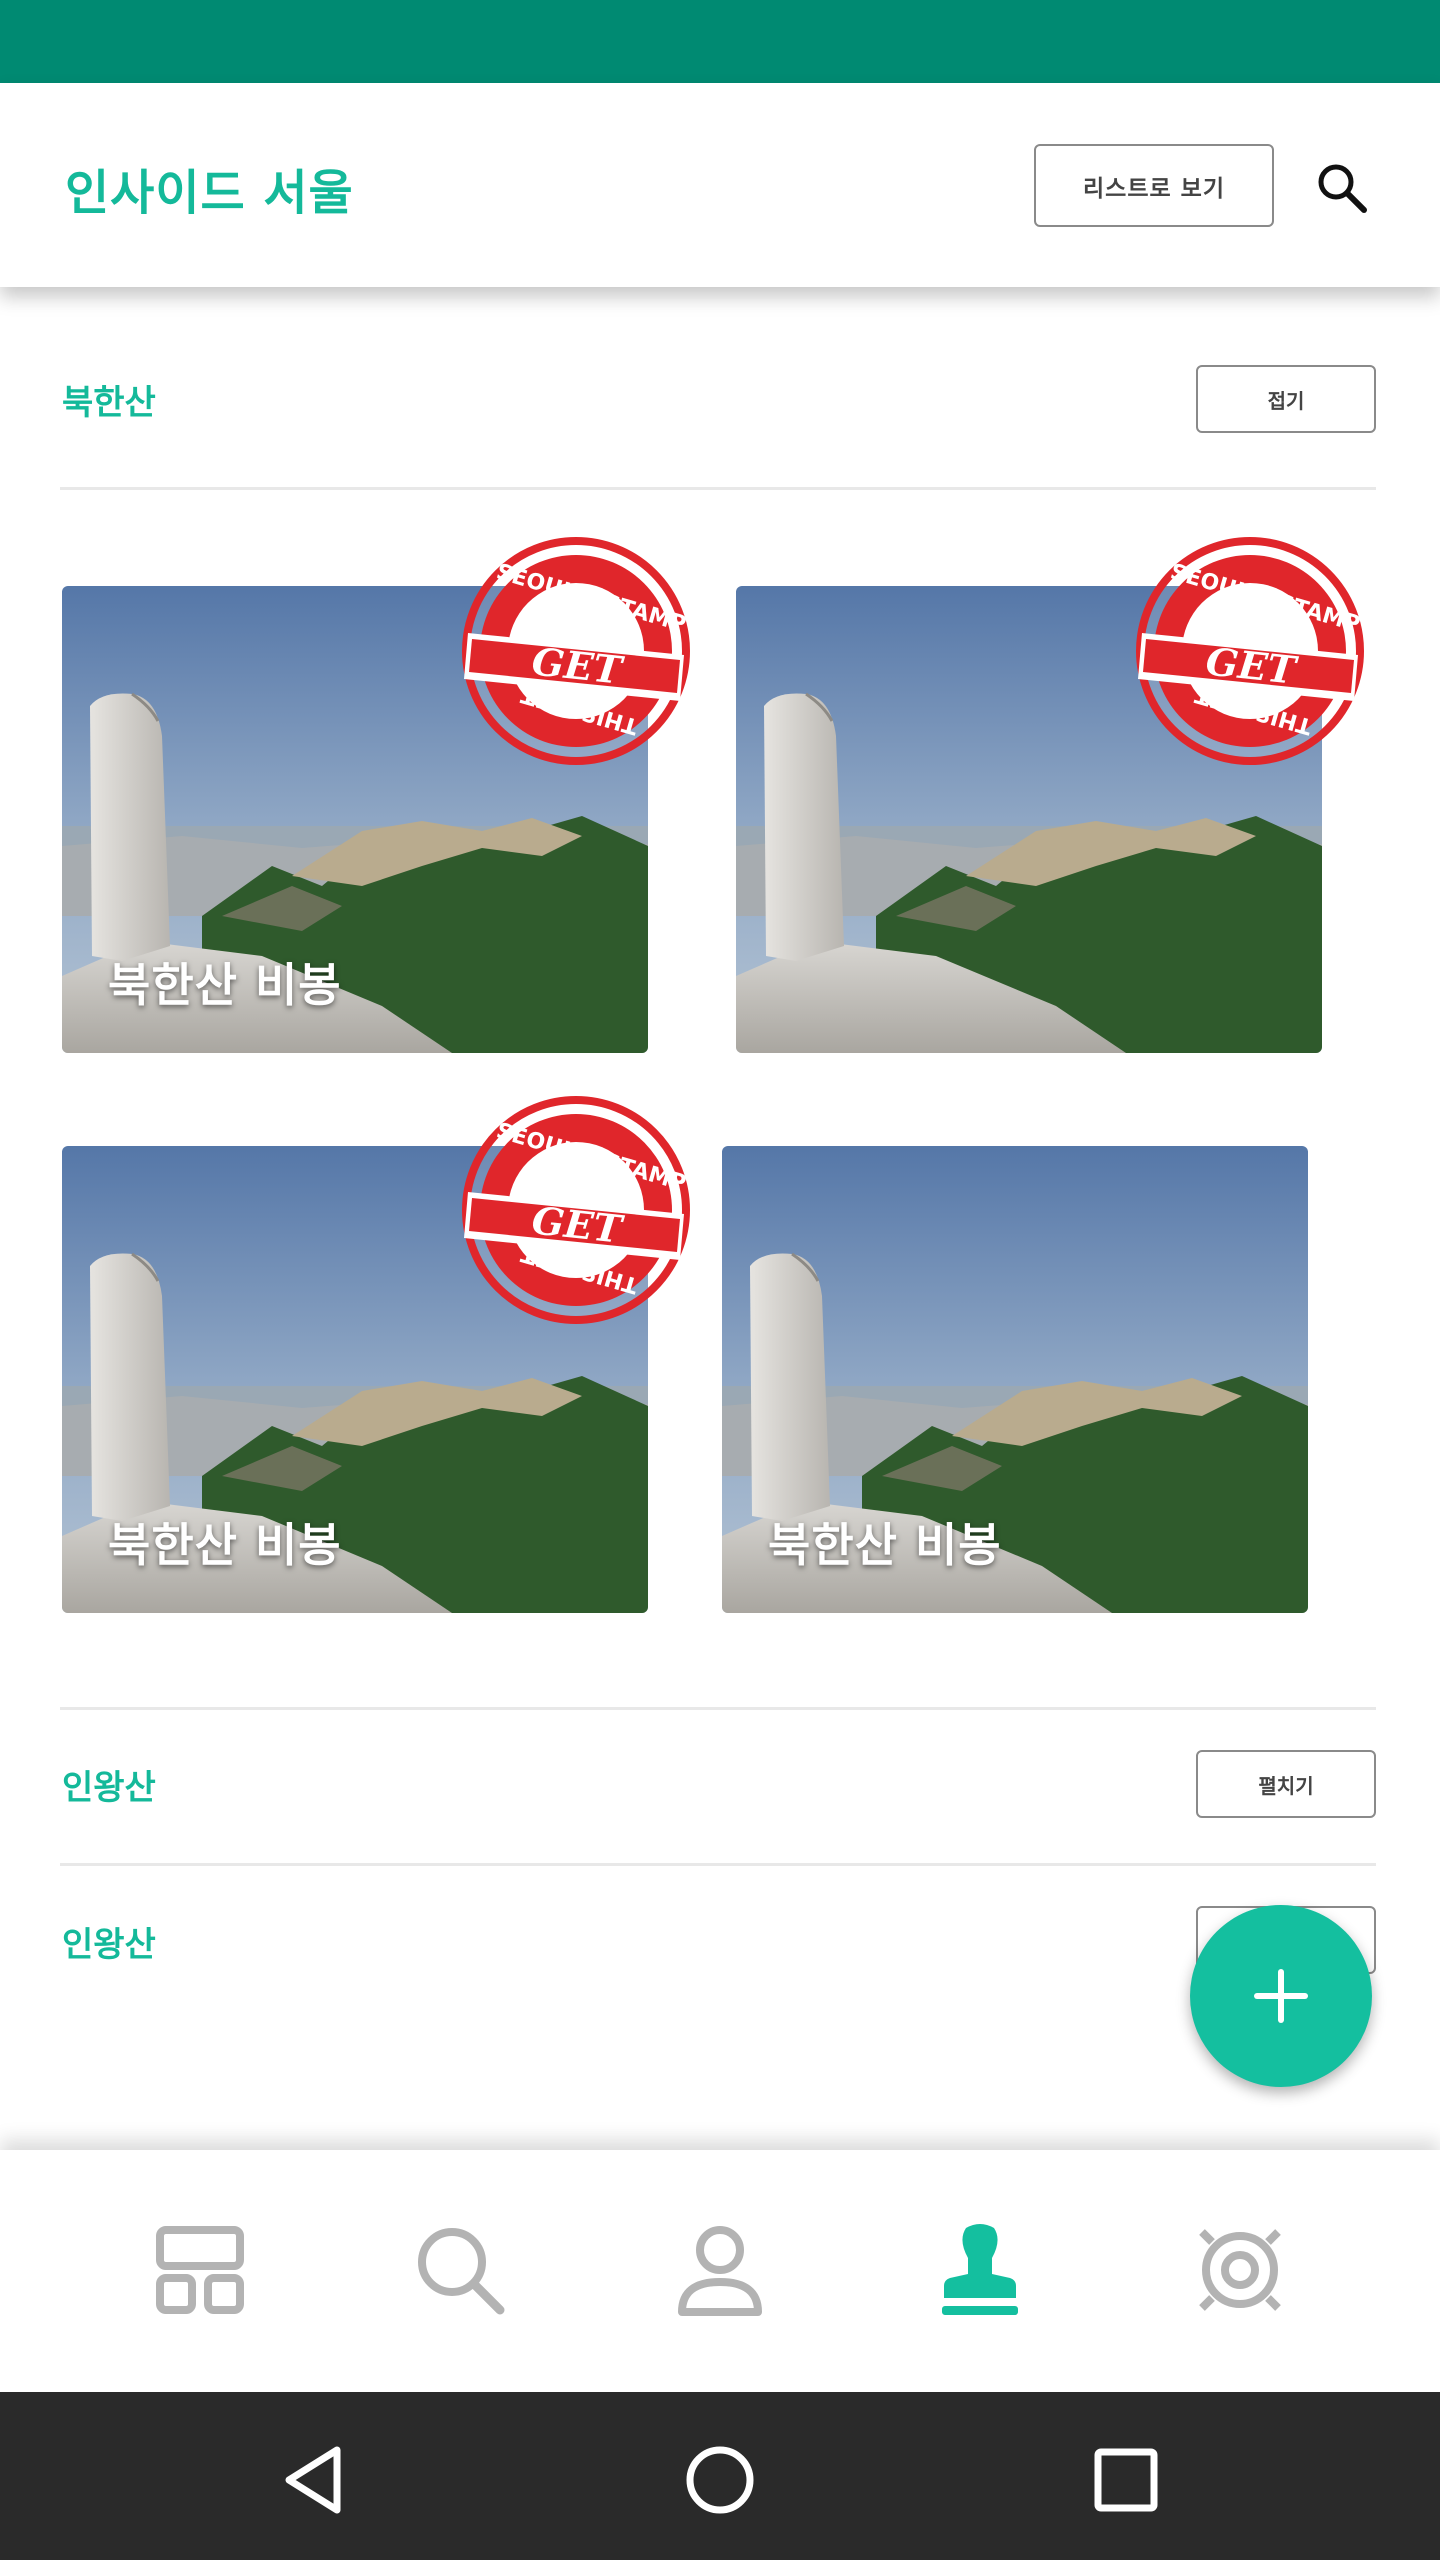 The width and height of the screenshot is (1440, 2560). Describe the element at coordinates (1015, 1379) in the screenshot. I see `place-card: 북한산 비봉` at that location.